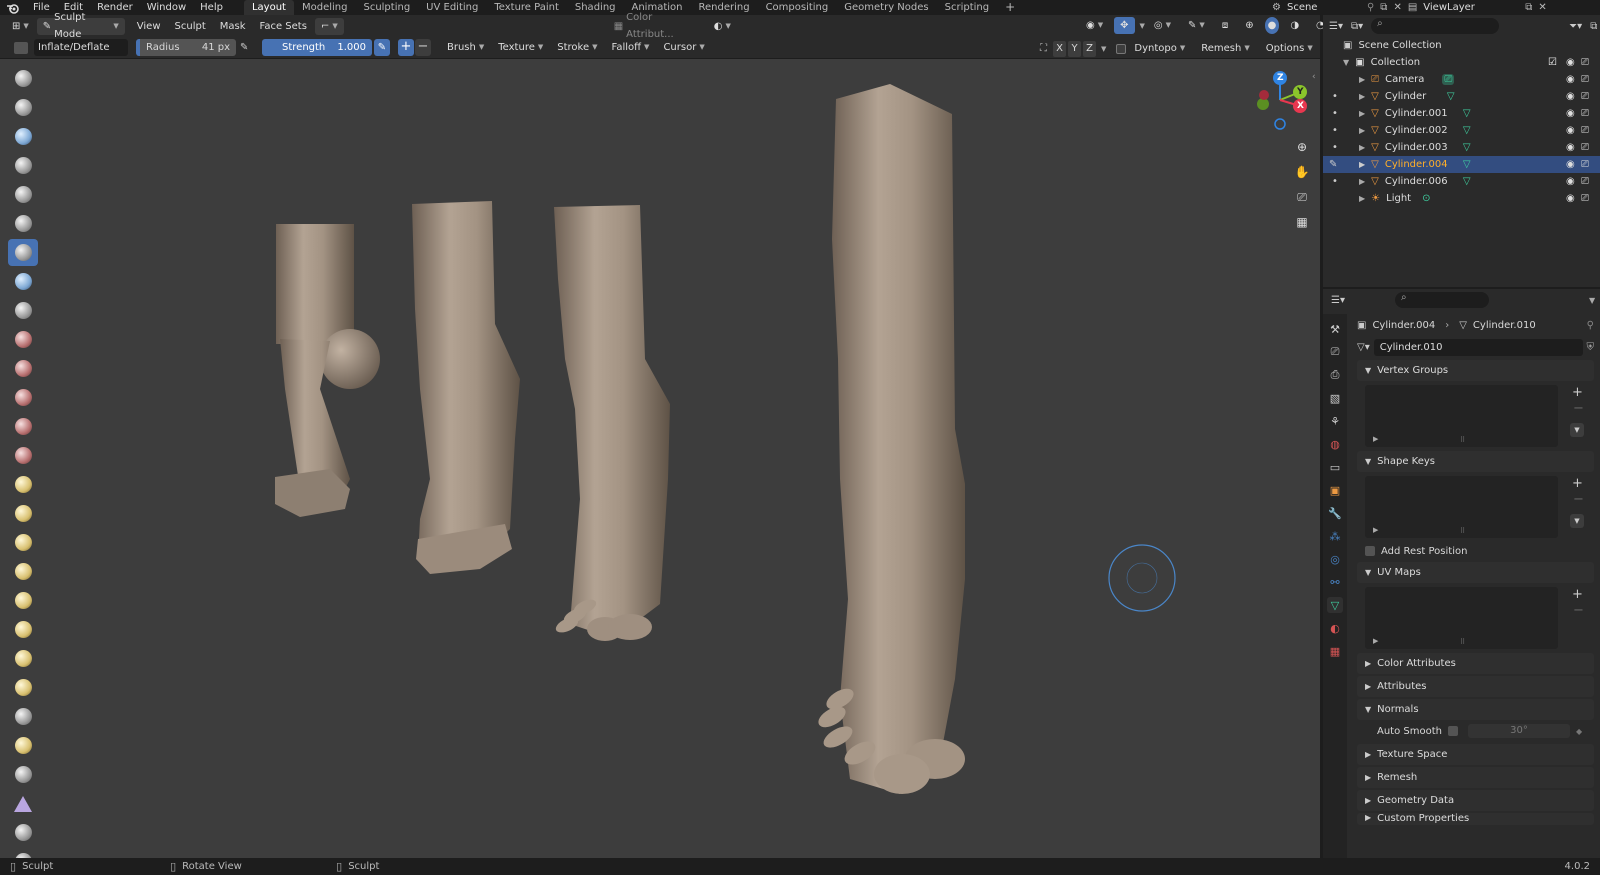 This screenshot has width=1600, height=875. Describe the element at coordinates (23, 600) in the screenshot. I see `tool-thumb` at that location.